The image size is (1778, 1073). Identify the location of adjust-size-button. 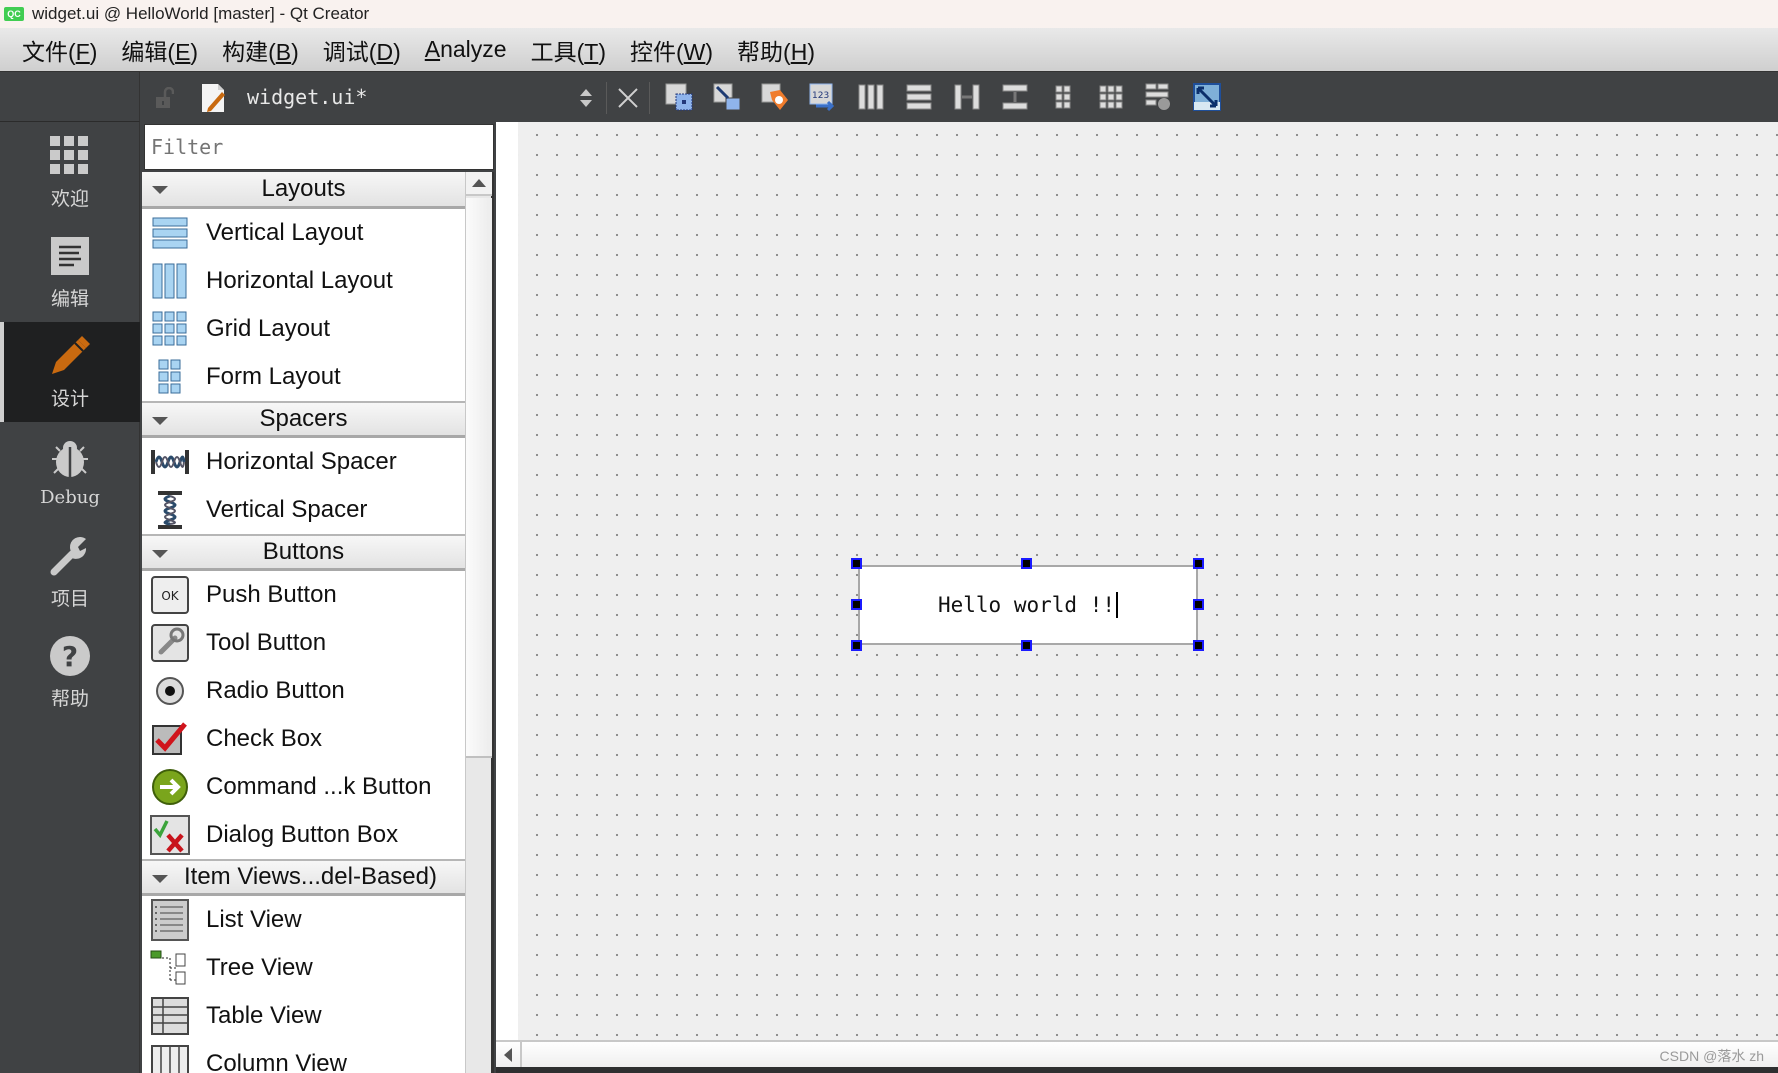
(1207, 97).